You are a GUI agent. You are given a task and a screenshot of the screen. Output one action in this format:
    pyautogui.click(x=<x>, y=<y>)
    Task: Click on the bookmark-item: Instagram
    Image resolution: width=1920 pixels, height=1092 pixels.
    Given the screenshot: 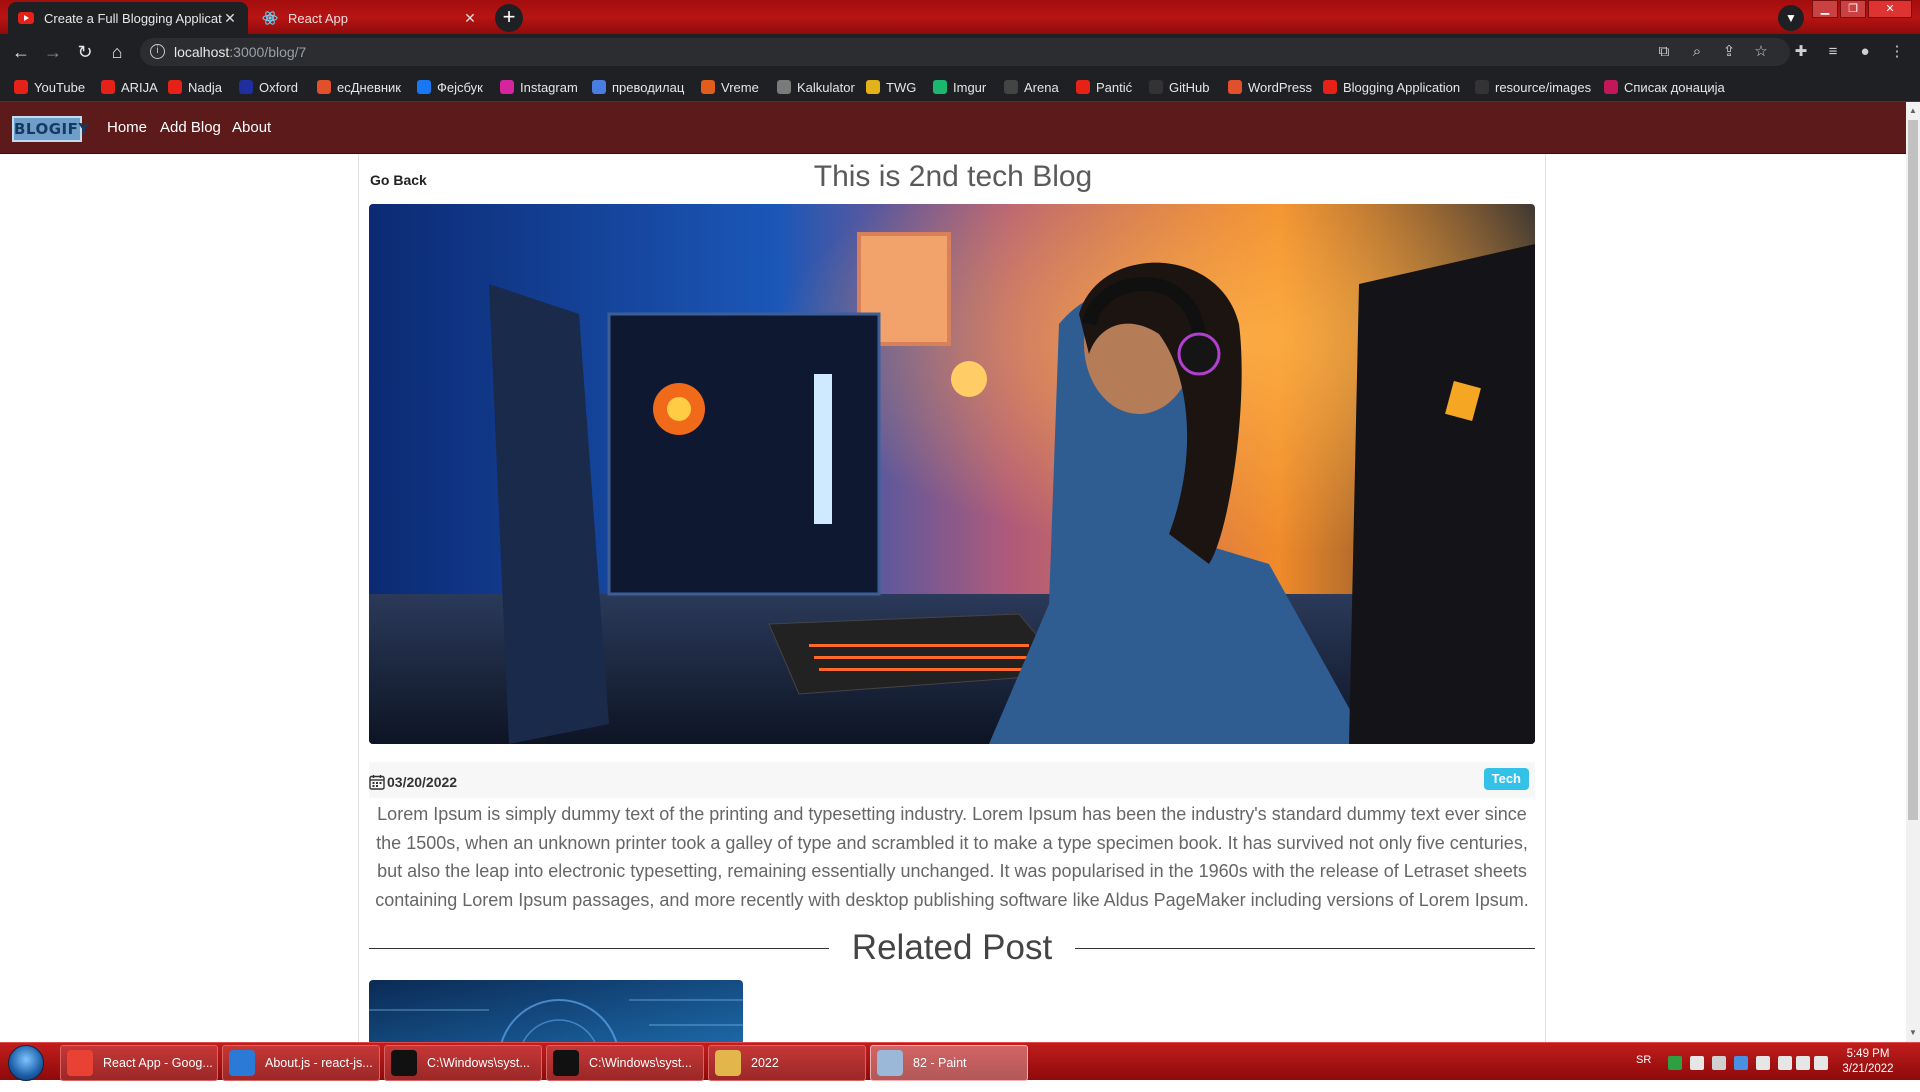 What is the action you would take?
    pyautogui.click(x=539, y=87)
    